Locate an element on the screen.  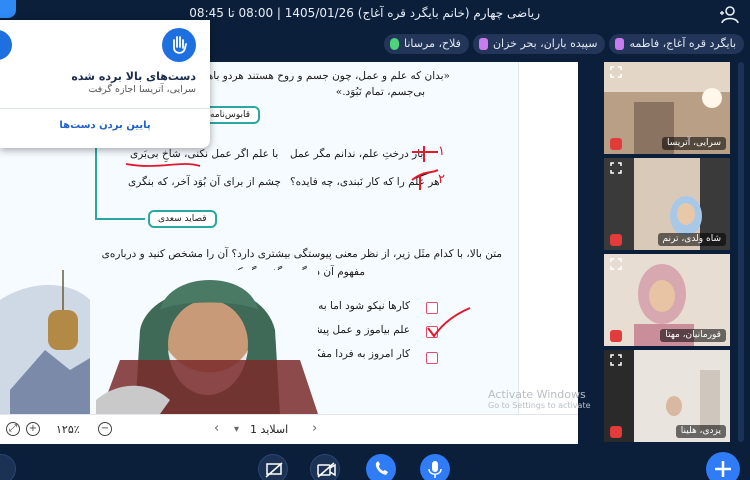
annotation-number-1: ۱ is located at coordinates (441, 151).